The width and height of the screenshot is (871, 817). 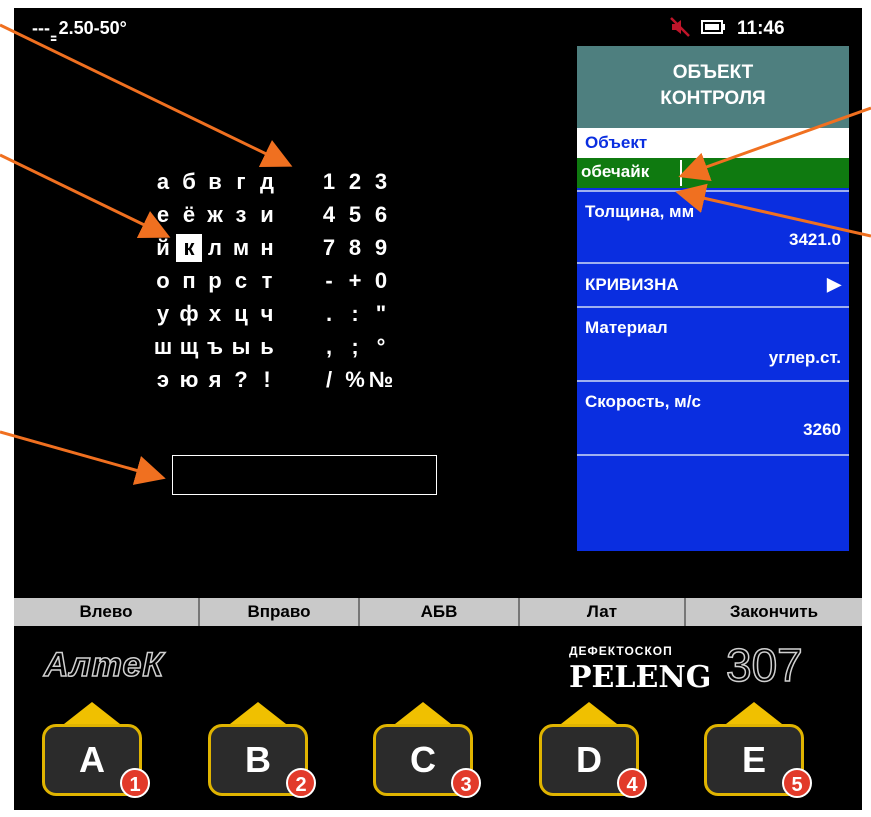 I want to click on brand-name: PELENG, so click(x=640, y=677).